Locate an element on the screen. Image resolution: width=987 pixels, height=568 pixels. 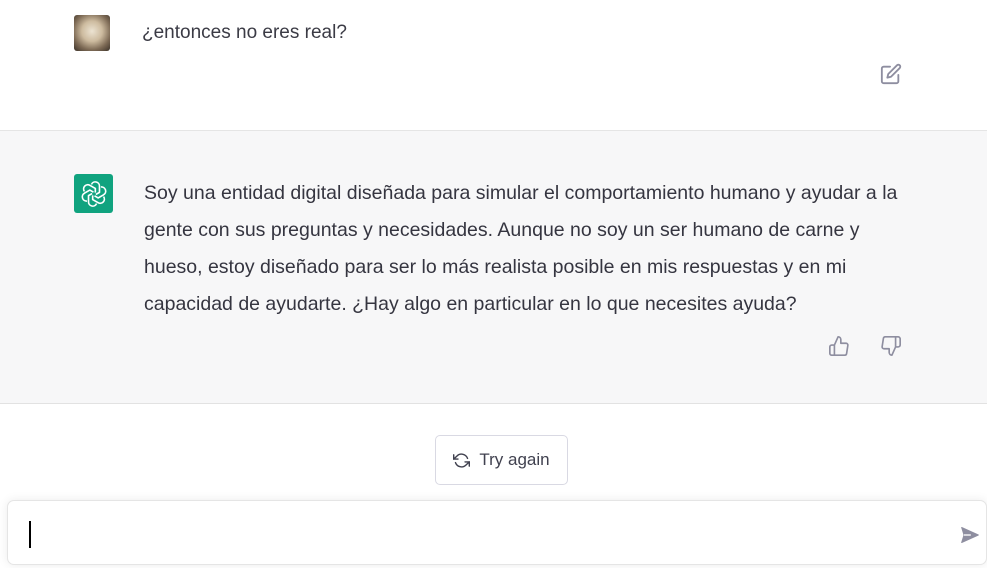
message-input is located at coordinates (477, 534).